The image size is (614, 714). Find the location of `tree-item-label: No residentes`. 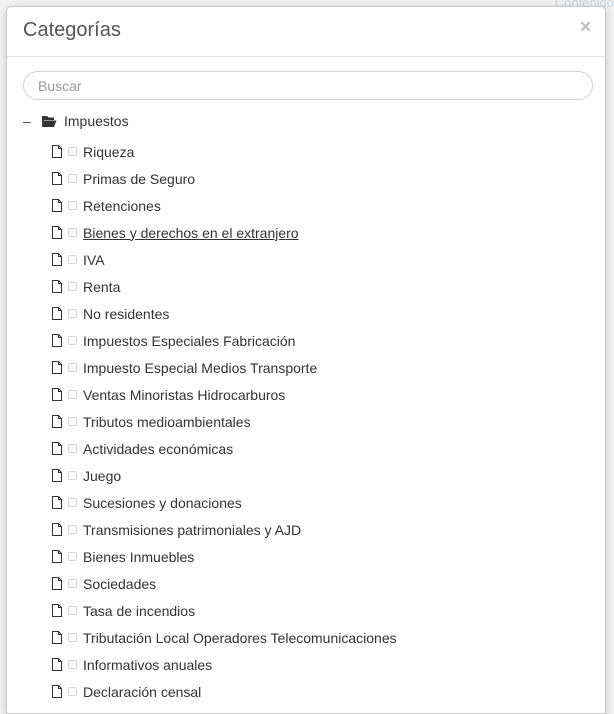

tree-item-label: No residentes is located at coordinates (126, 314).